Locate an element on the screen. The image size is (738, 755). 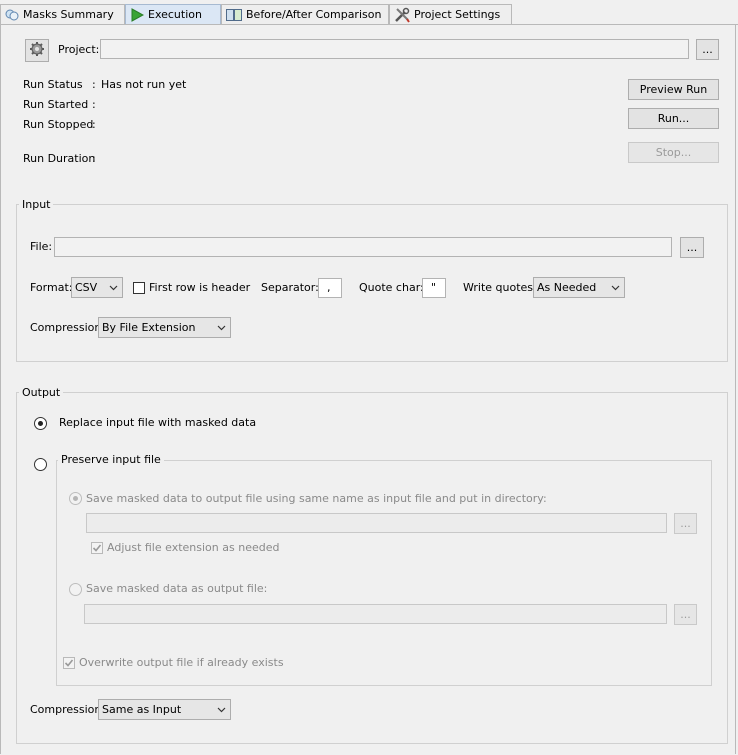
save-as-file-radio is located at coordinates (75, 589).